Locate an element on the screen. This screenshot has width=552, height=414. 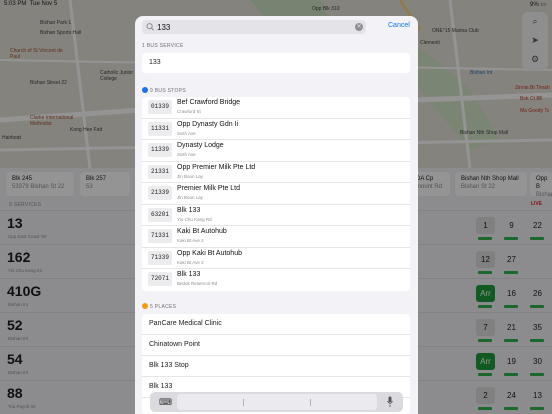
stop-name: Dynasty Lodge is located at coordinates (200, 145).